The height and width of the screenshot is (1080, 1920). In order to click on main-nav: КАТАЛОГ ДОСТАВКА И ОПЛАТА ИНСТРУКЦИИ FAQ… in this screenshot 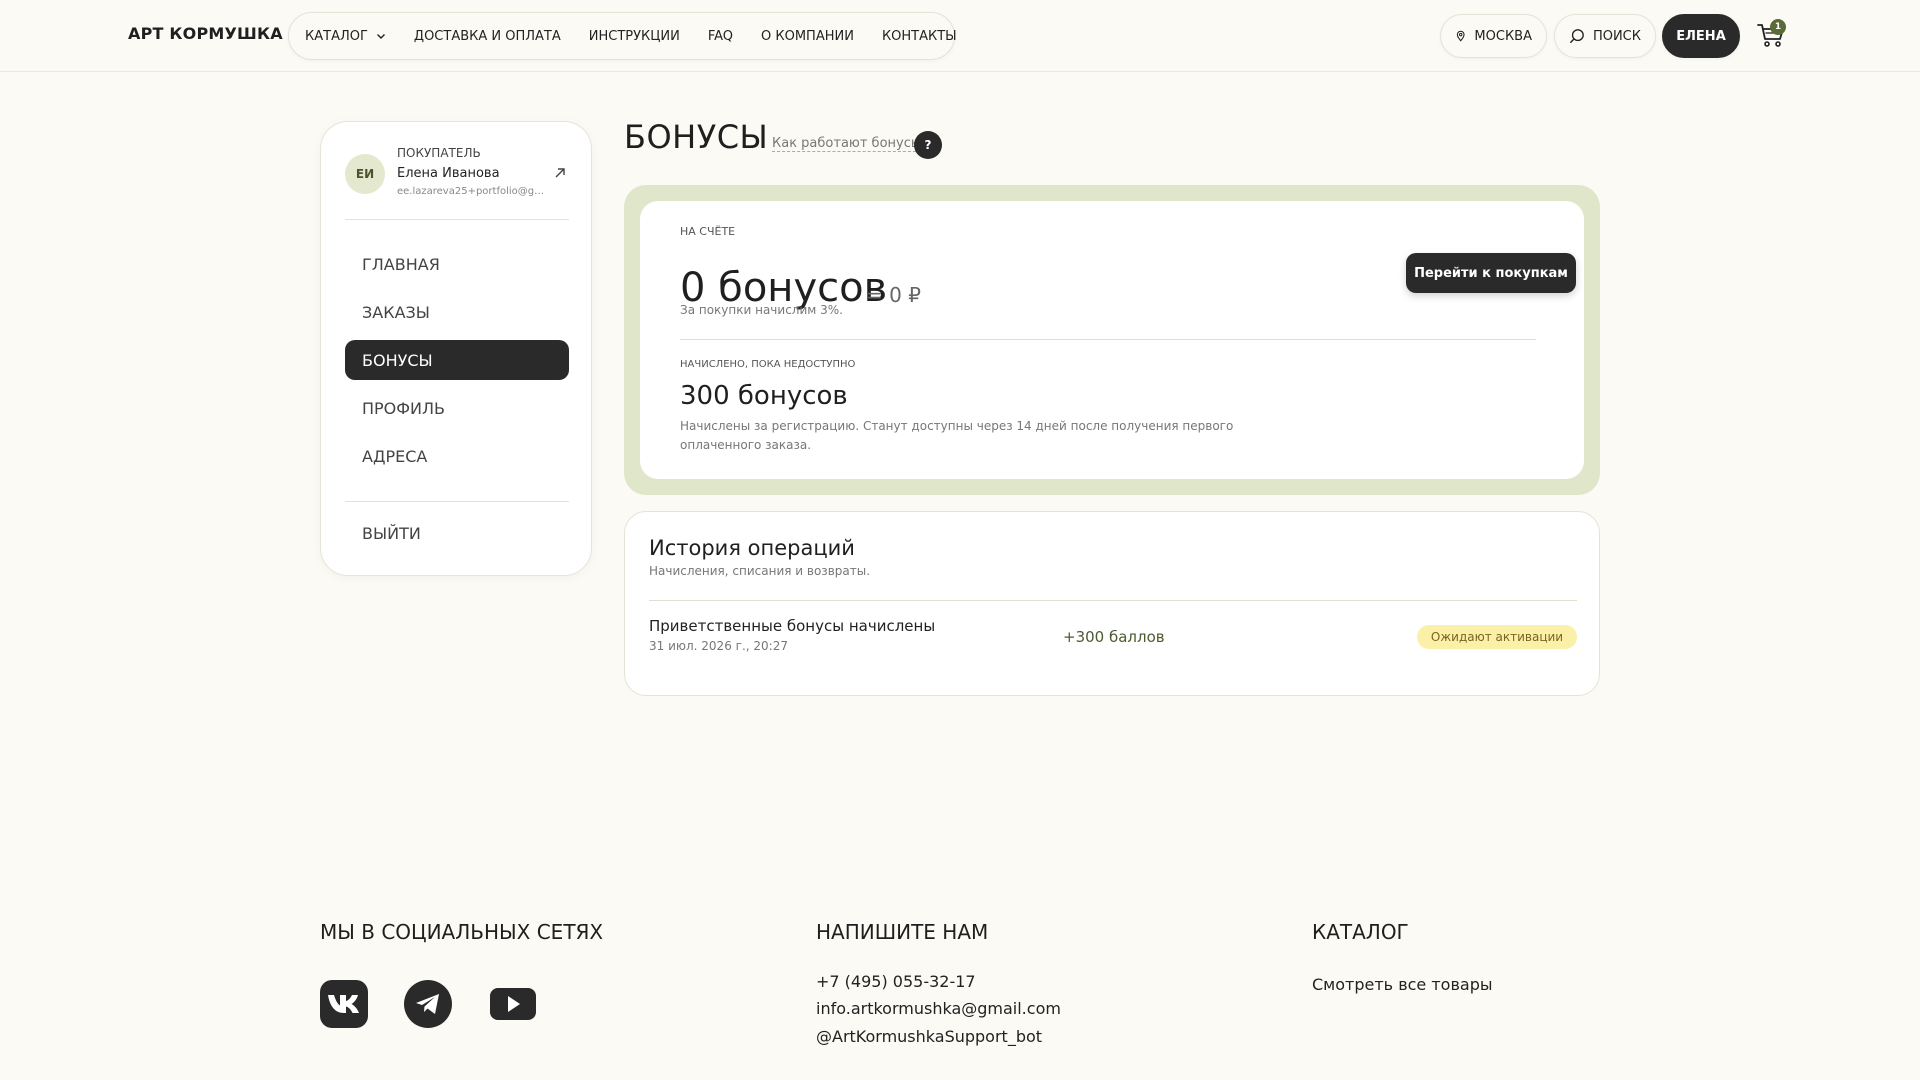, I will do `click(622, 36)`.